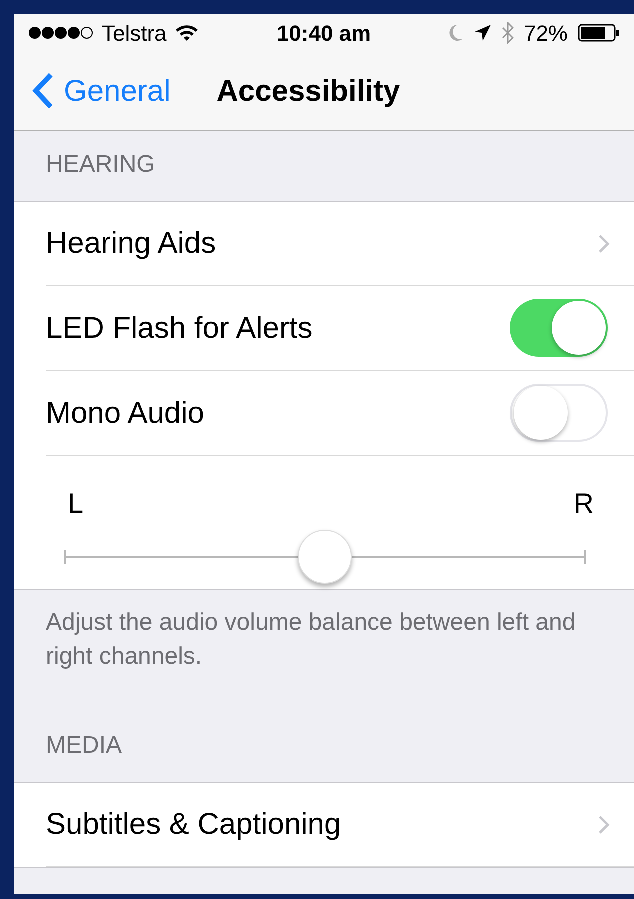 The width and height of the screenshot is (634, 899). What do you see at coordinates (325, 557) in the screenshot?
I see `balance-slider` at bounding box center [325, 557].